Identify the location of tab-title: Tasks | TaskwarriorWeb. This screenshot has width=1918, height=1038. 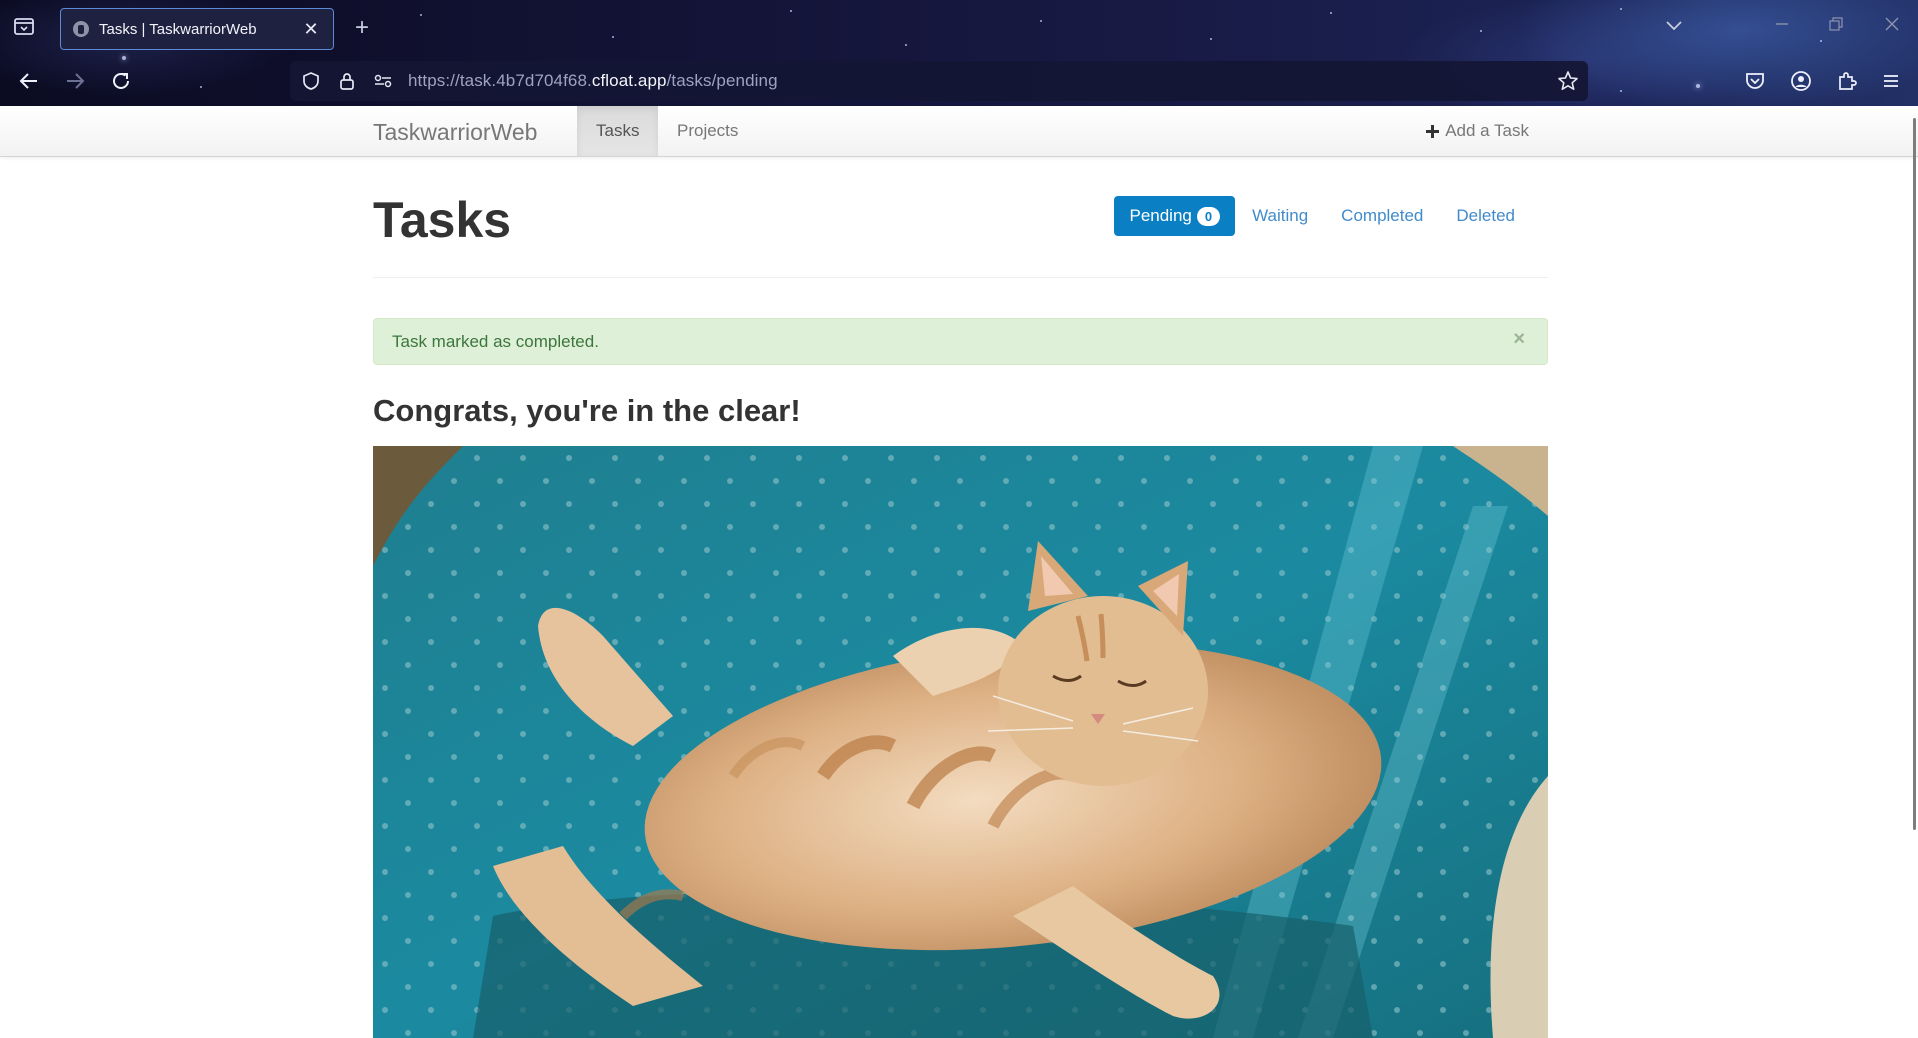
(178, 29).